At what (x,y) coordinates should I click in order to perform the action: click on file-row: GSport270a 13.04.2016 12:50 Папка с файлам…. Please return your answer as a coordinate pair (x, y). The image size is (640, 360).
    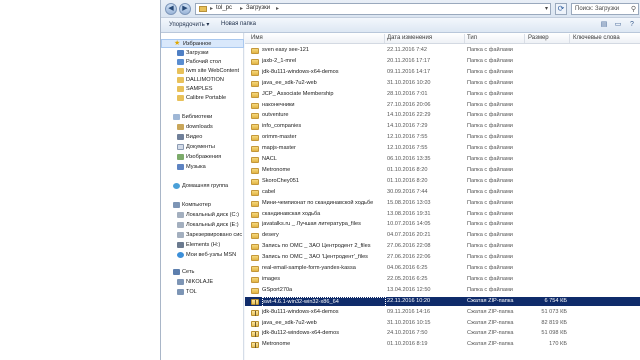
    Looking at the image, I should click on (442, 291).